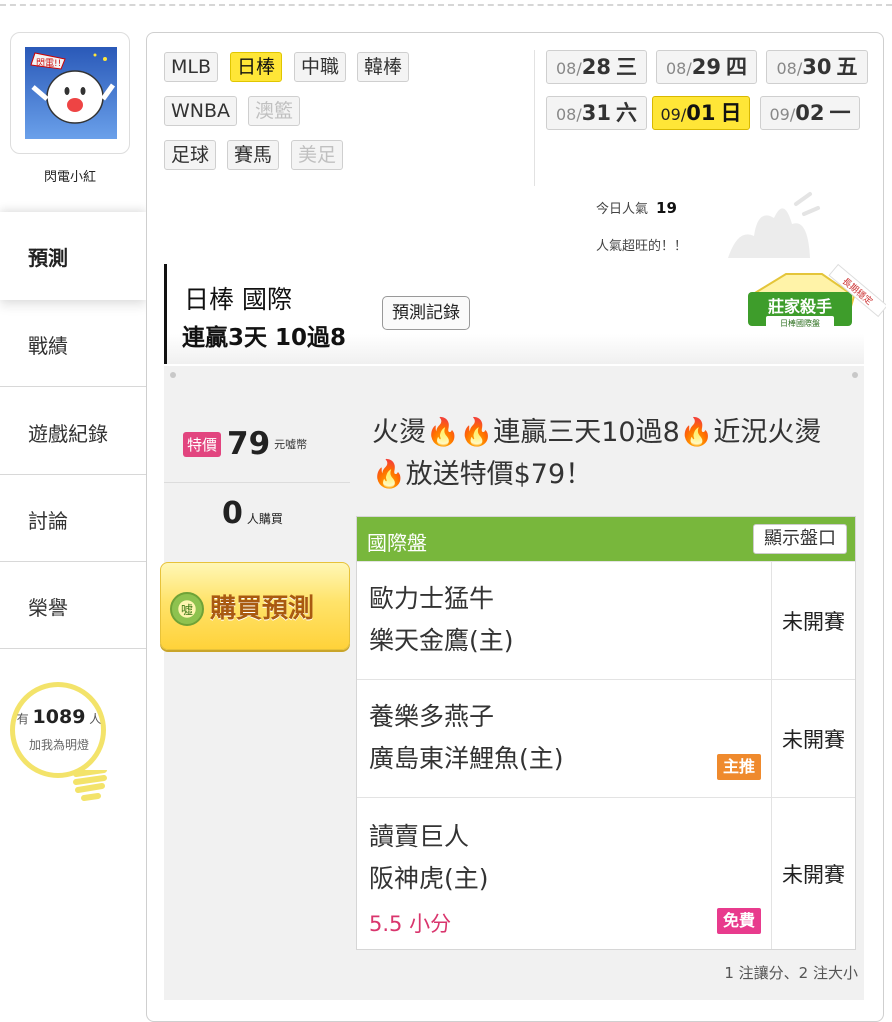  I want to click on sport-tab-soccer: 足球, so click(190, 155).